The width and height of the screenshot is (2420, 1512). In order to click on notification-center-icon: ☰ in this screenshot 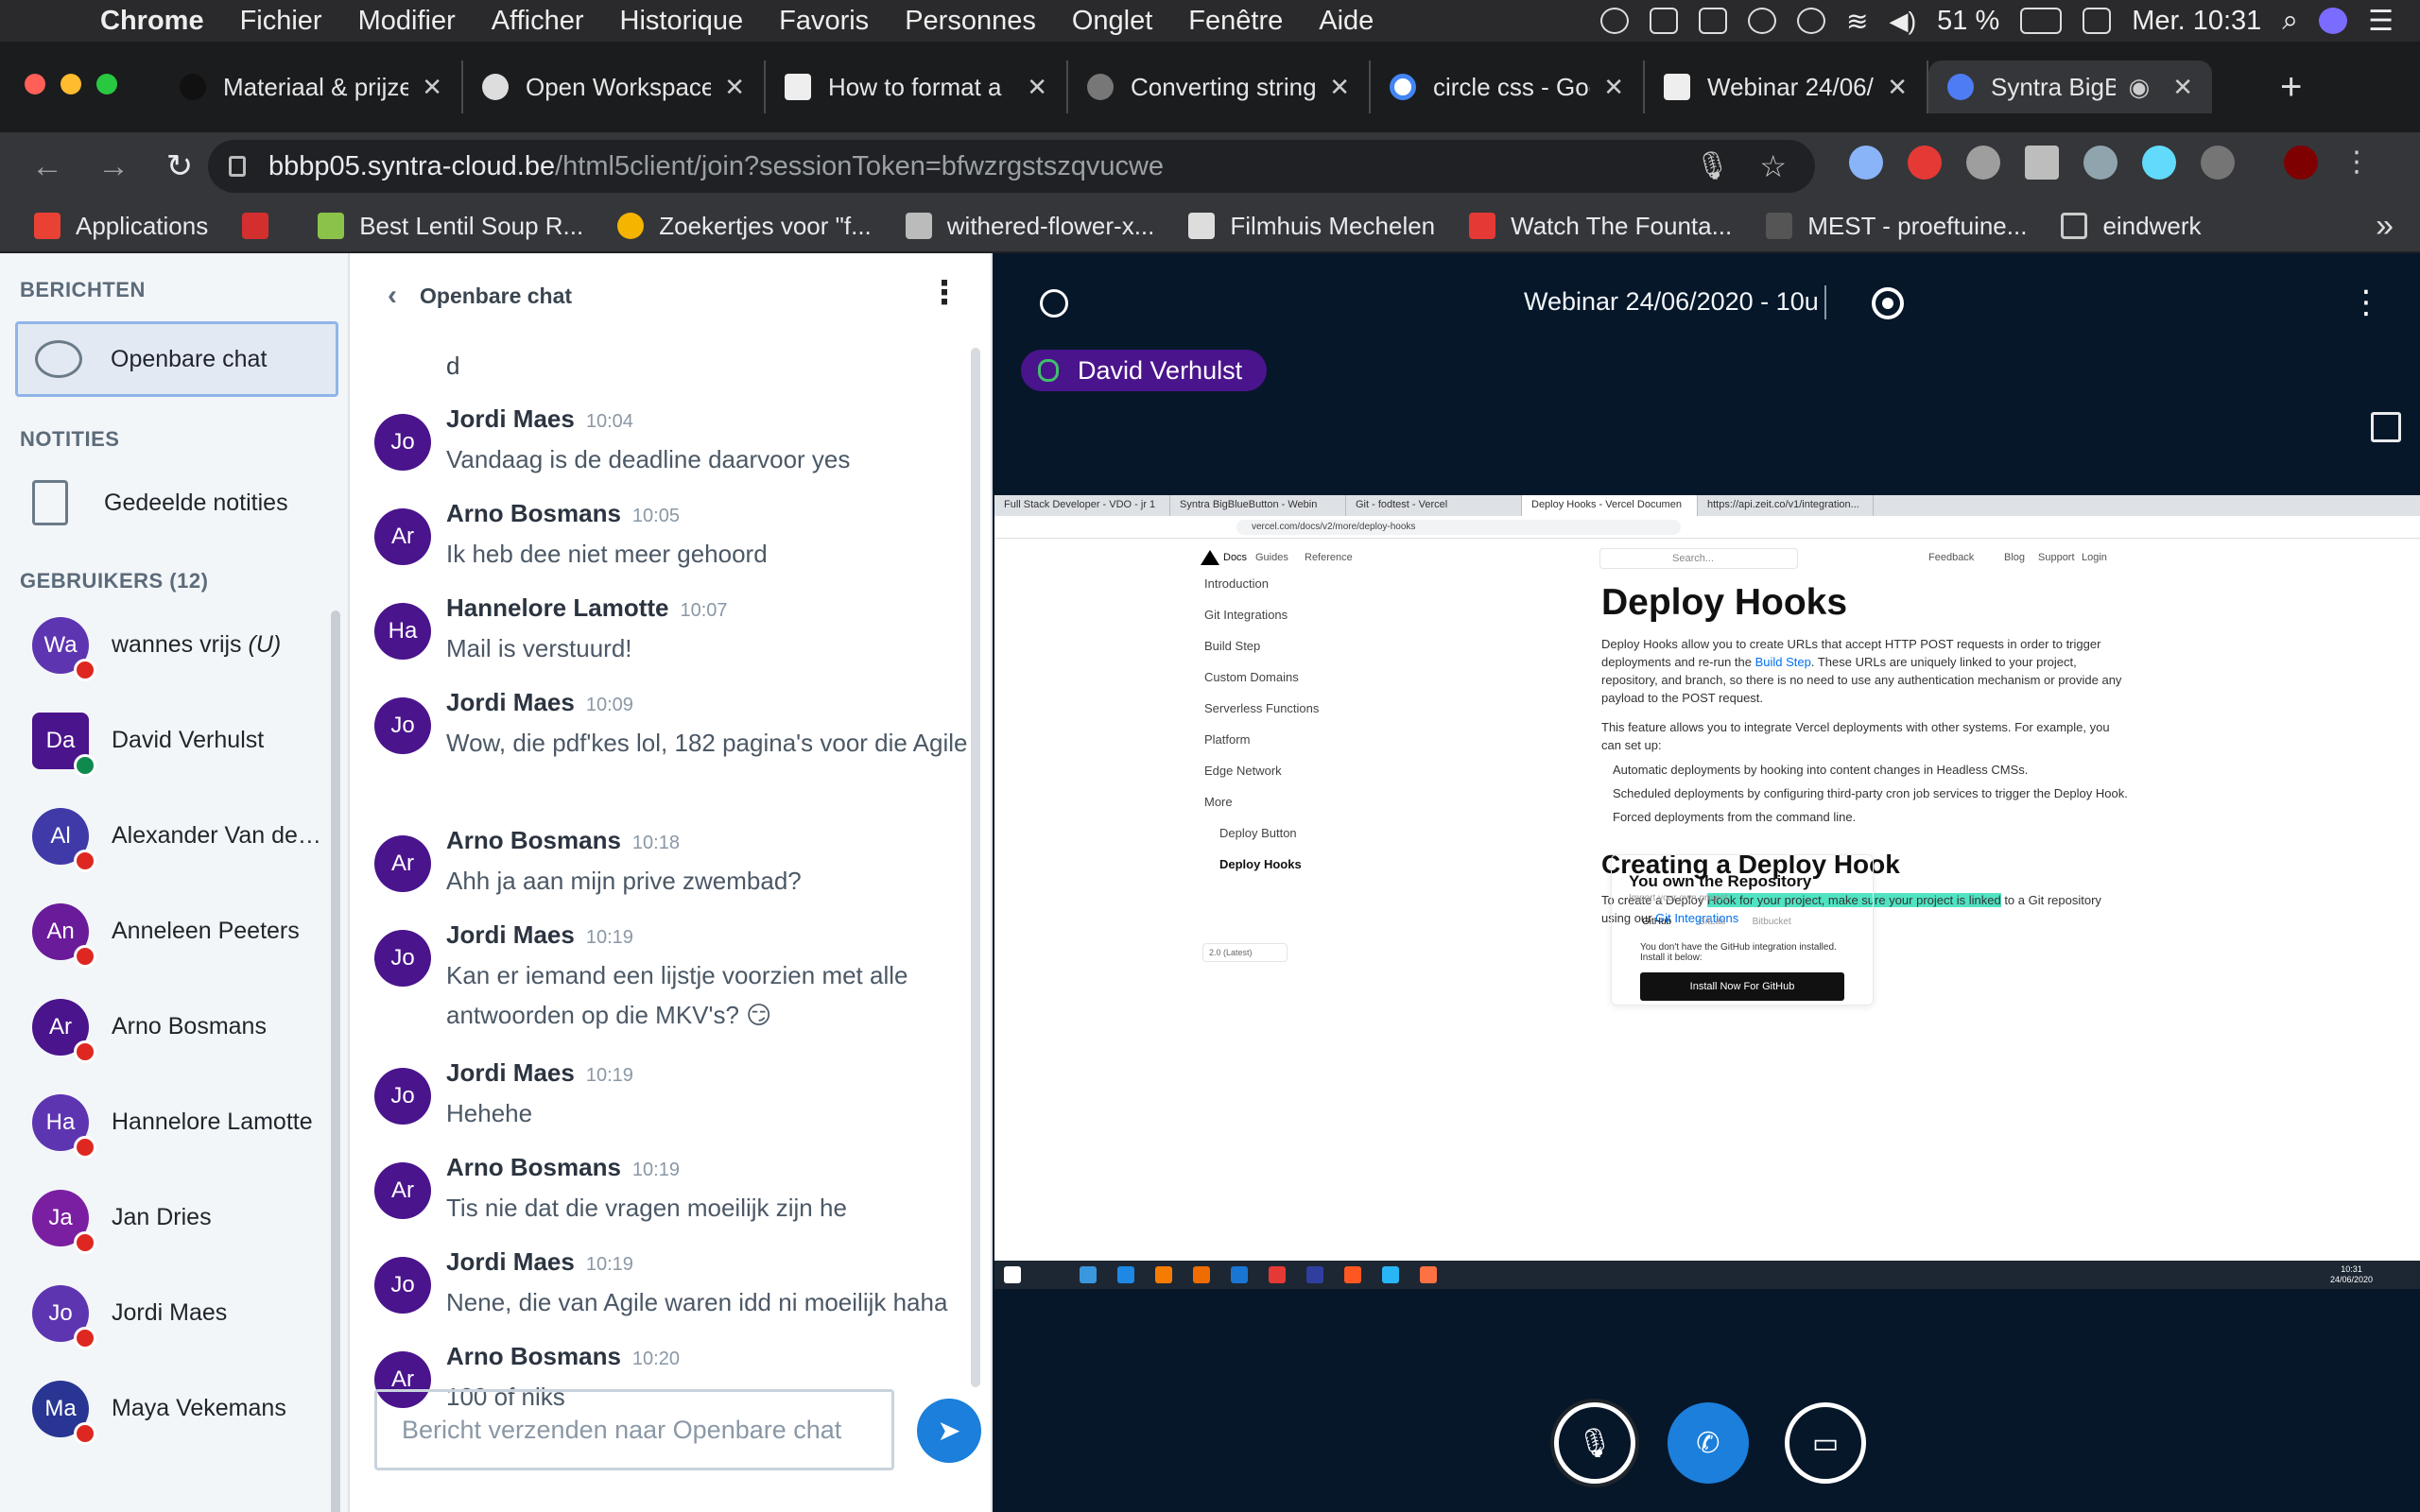, I will do `click(2381, 21)`.